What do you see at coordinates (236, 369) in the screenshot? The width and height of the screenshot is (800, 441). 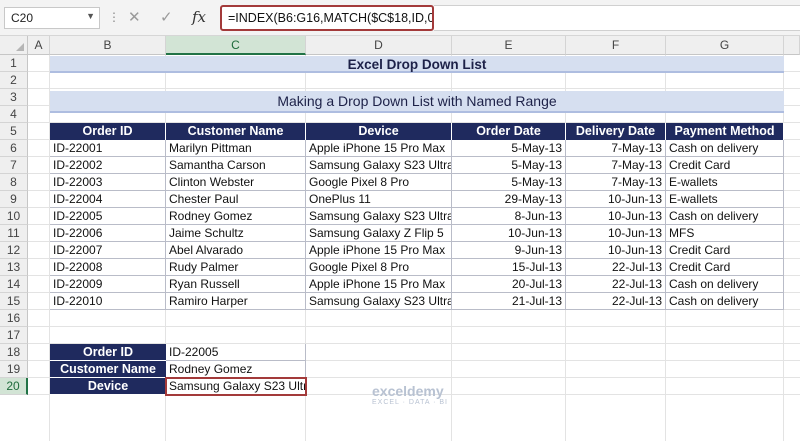 I see `lookup-value: Rodney Gomez` at bounding box center [236, 369].